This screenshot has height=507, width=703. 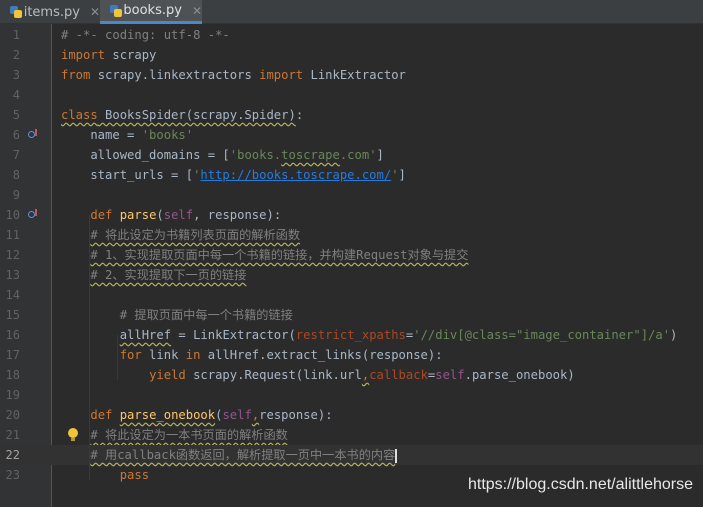 I want to click on code-token: BooksSpider(scrapy.Spider), so click(x=196, y=115).